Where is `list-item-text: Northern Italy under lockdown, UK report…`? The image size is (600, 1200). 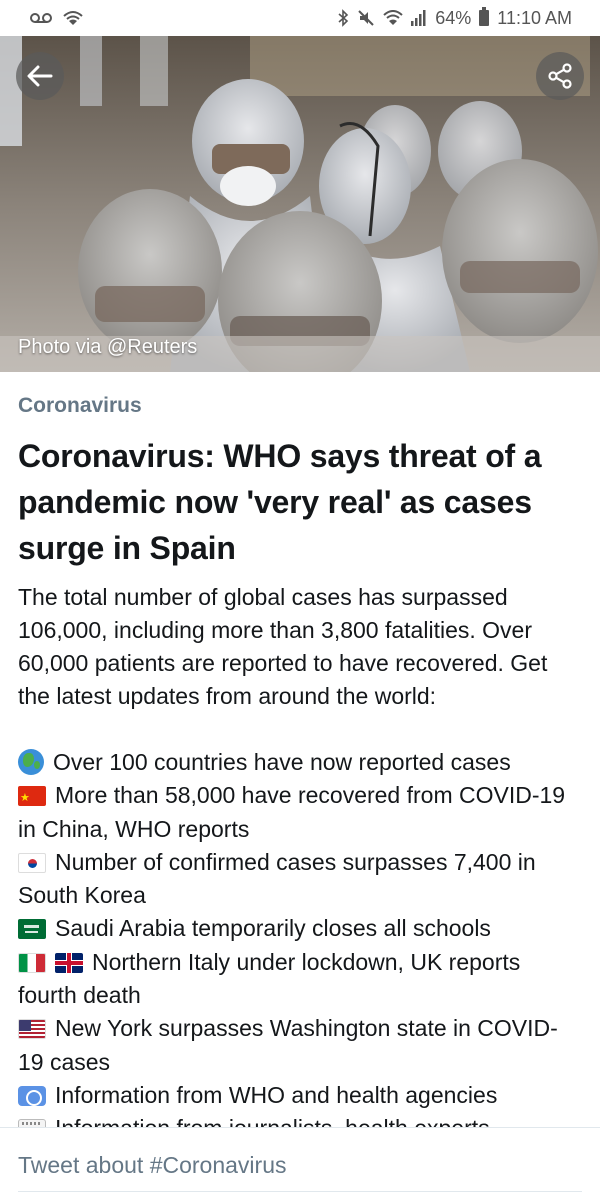
list-item-text: Northern Italy under lockdown, UK report… is located at coordinates (269, 978).